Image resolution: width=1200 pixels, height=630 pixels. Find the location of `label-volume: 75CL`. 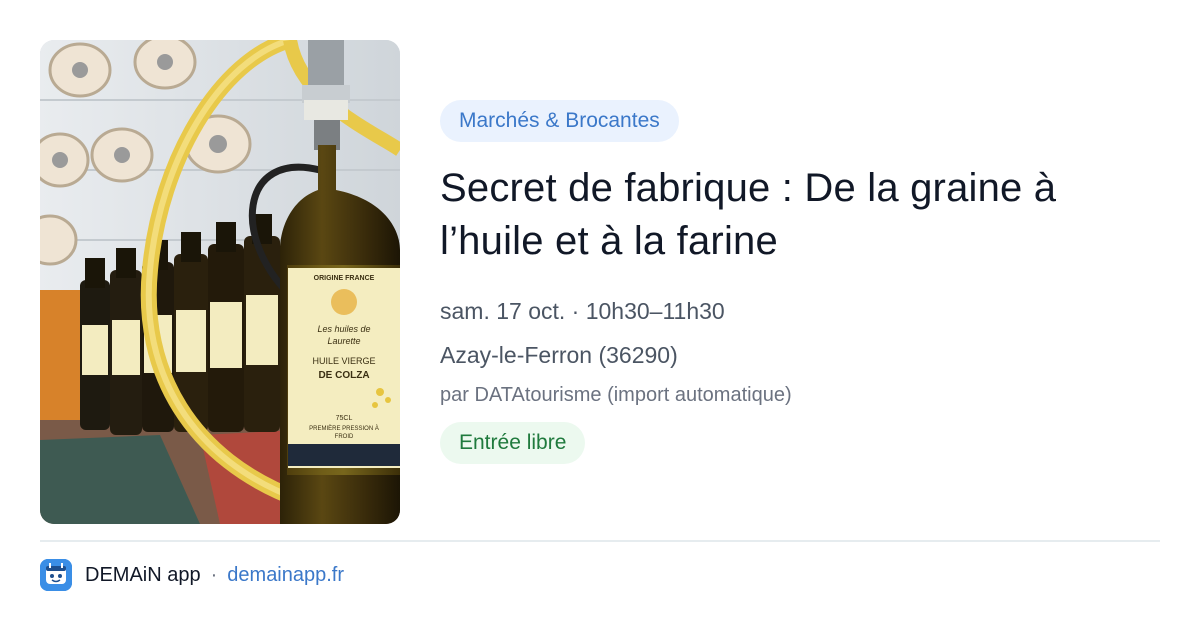

label-volume: 75CL is located at coordinates (344, 418).